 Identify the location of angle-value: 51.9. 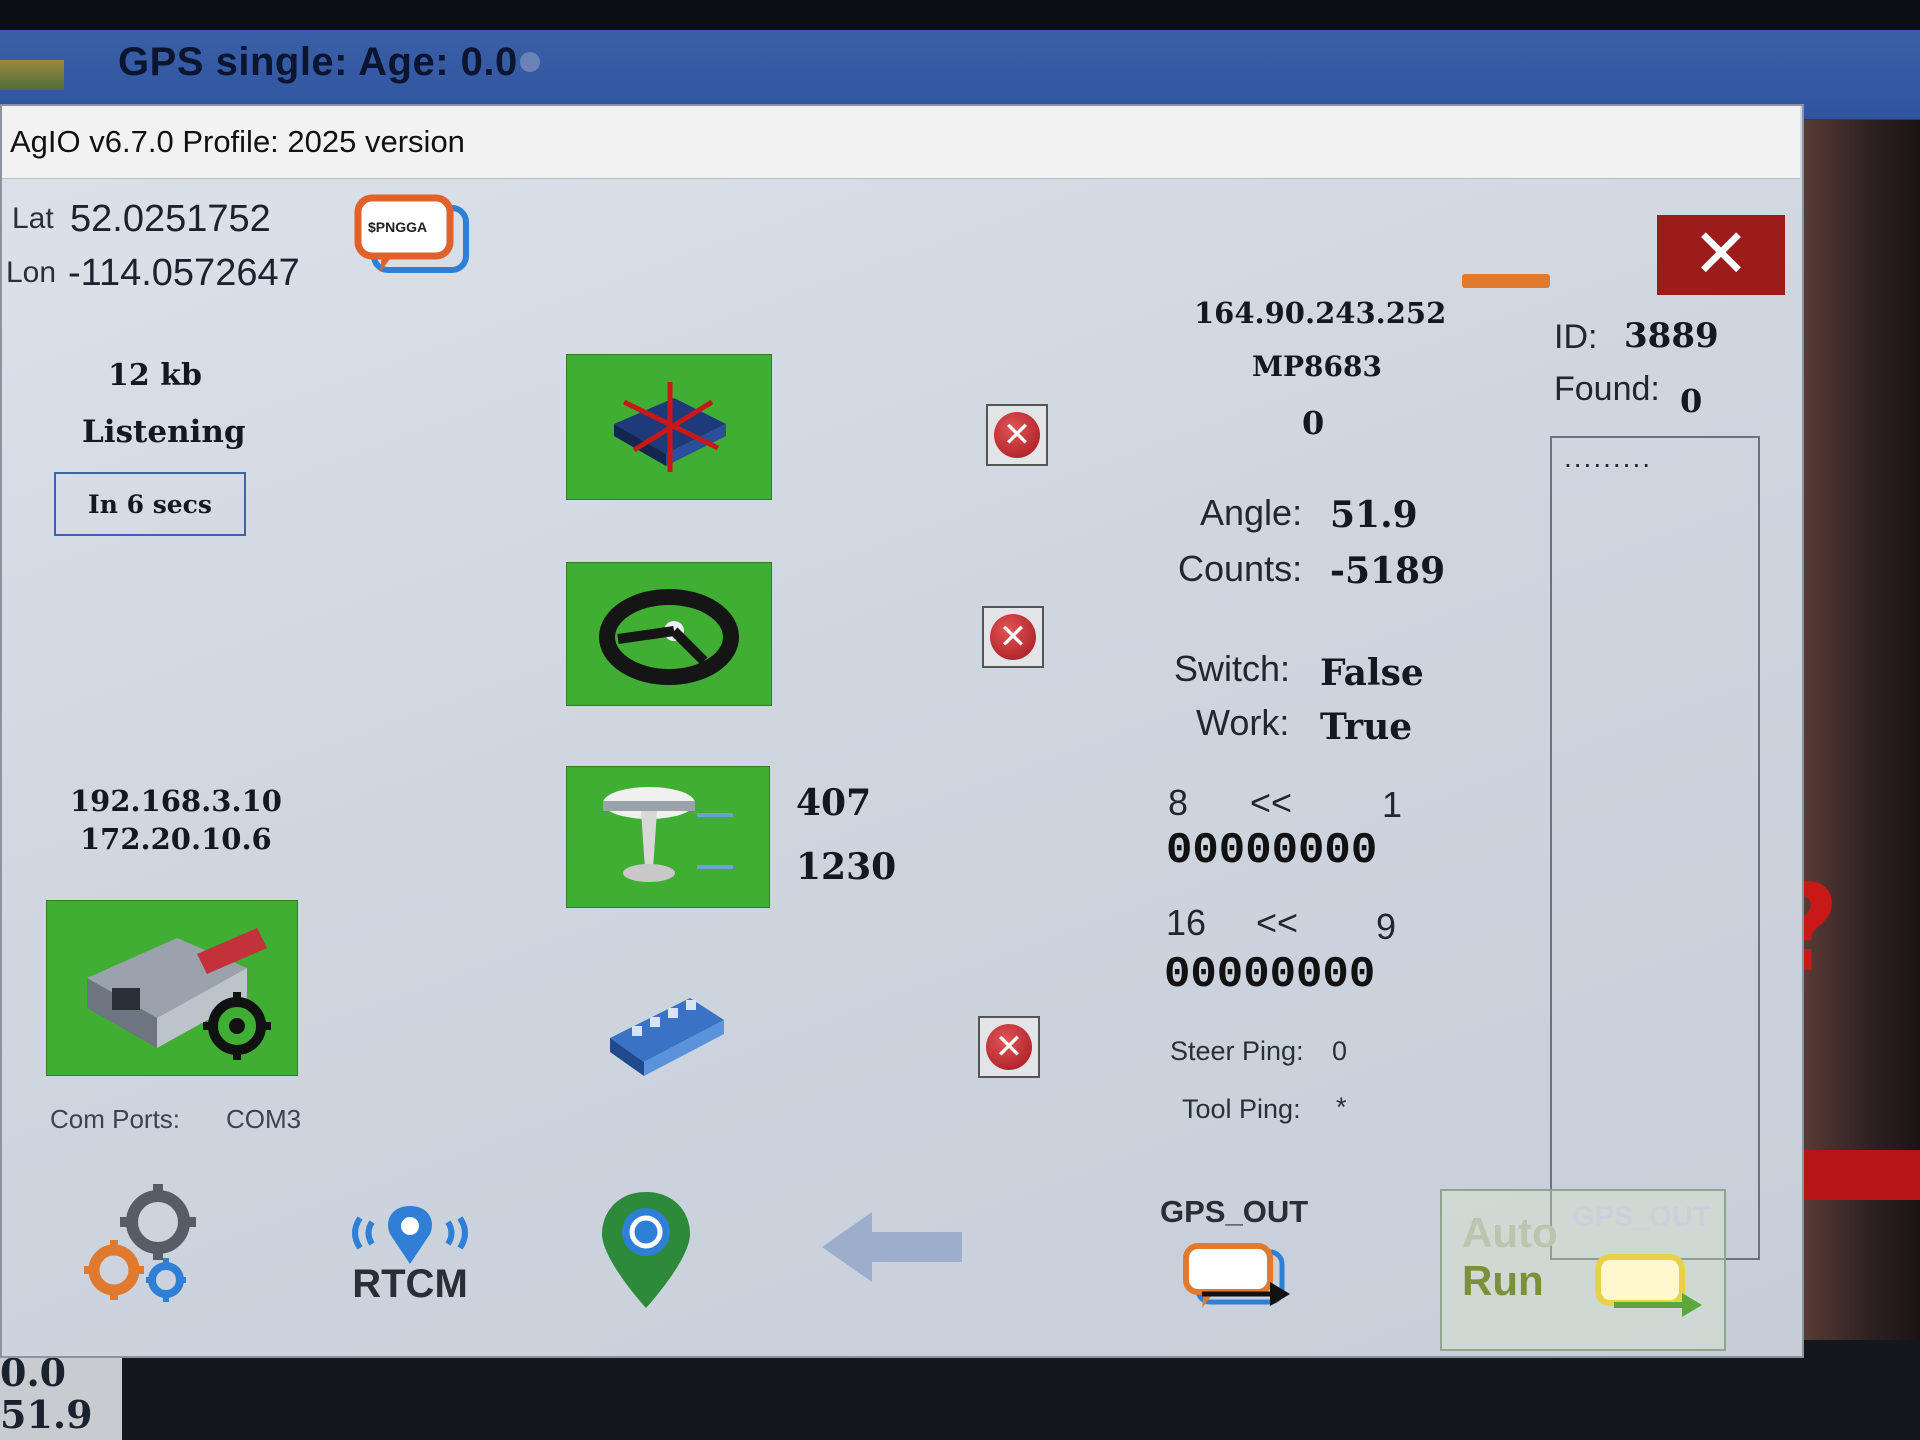
(1374, 515).